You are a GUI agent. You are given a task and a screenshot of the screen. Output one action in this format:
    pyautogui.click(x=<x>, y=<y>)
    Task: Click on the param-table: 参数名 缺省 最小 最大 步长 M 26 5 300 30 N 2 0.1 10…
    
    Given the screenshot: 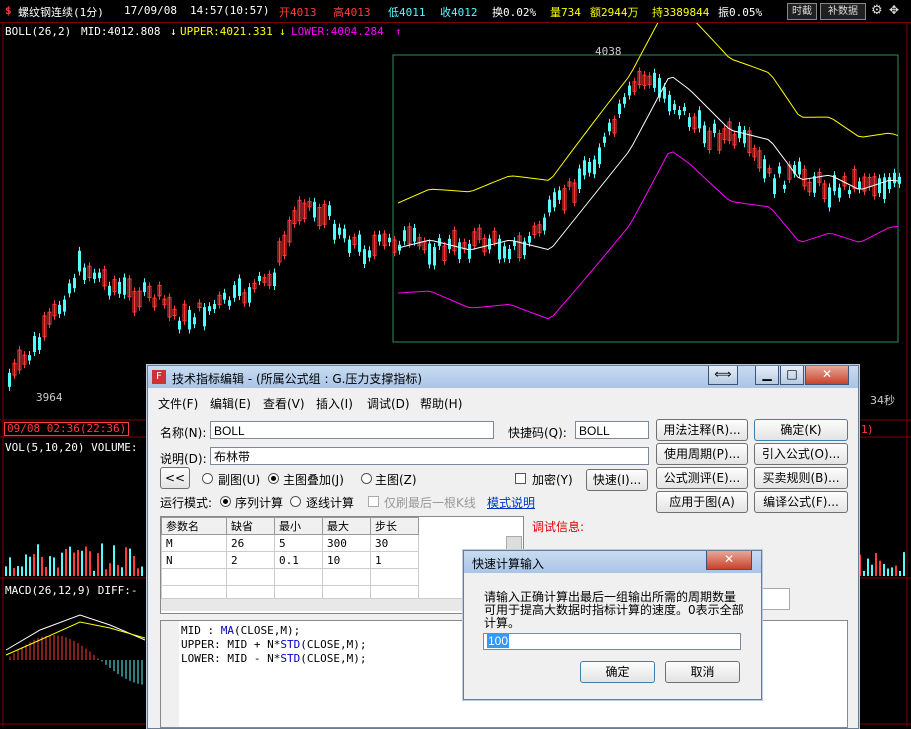 What is the action you would take?
    pyautogui.click(x=290, y=560)
    